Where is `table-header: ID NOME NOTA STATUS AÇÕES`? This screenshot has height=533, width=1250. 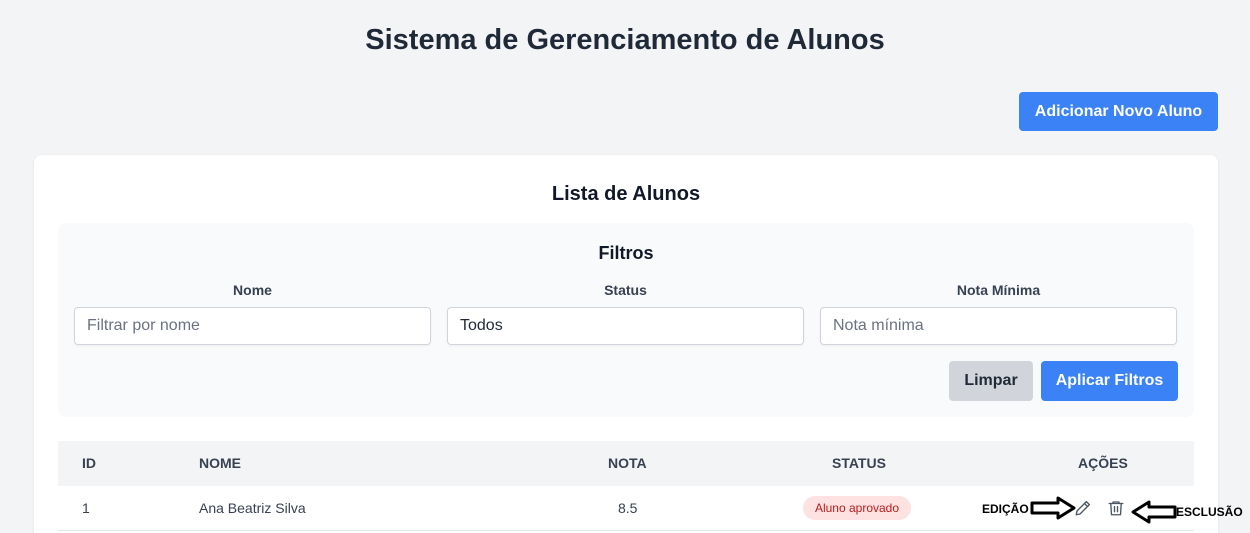
table-header: ID NOME NOTA STATUS AÇÕES is located at coordinates (626, 463).